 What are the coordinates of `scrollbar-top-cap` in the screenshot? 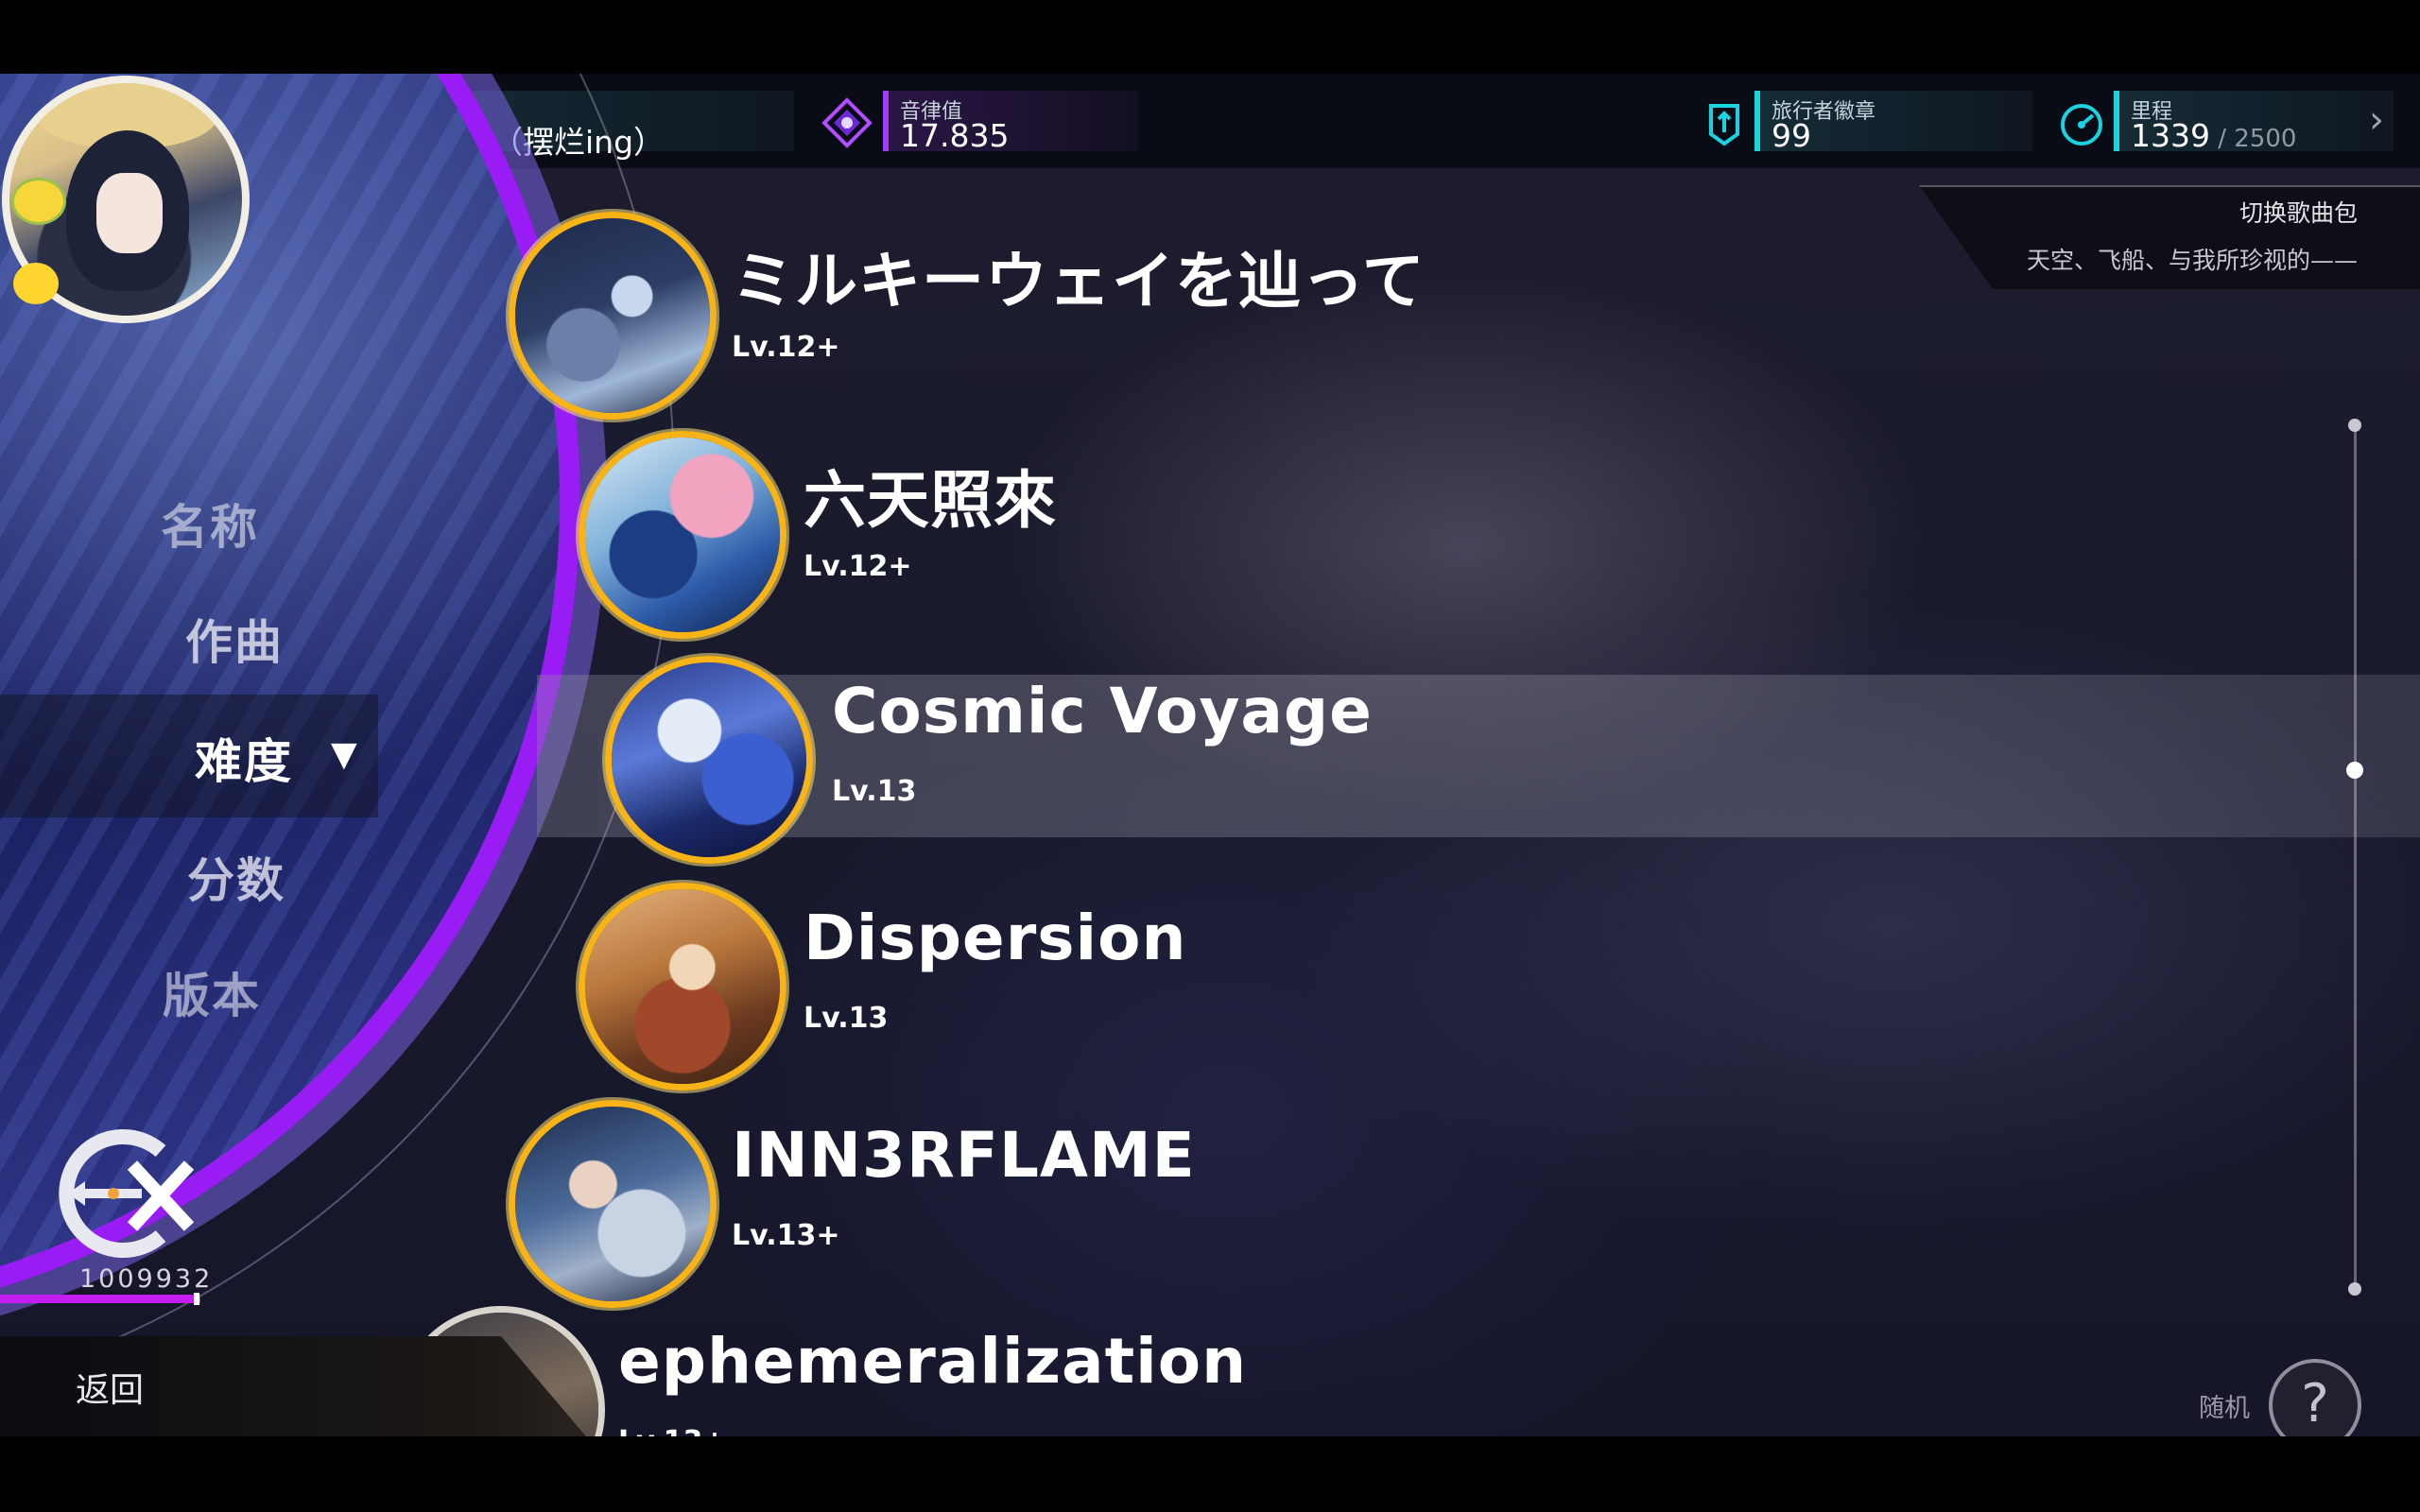 It's located at (2354, 425).